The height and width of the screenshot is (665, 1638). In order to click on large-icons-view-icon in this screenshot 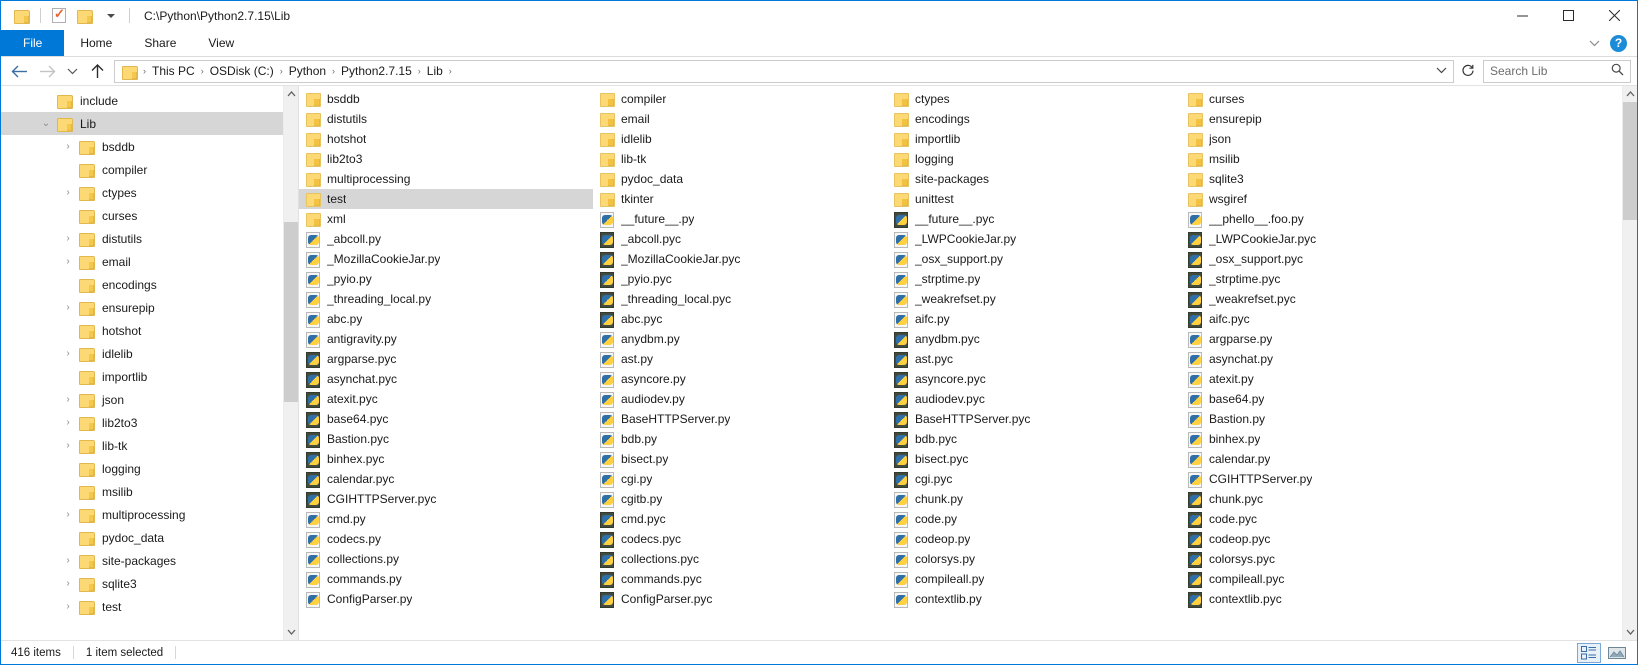, I will do `click(1617, 653)`.